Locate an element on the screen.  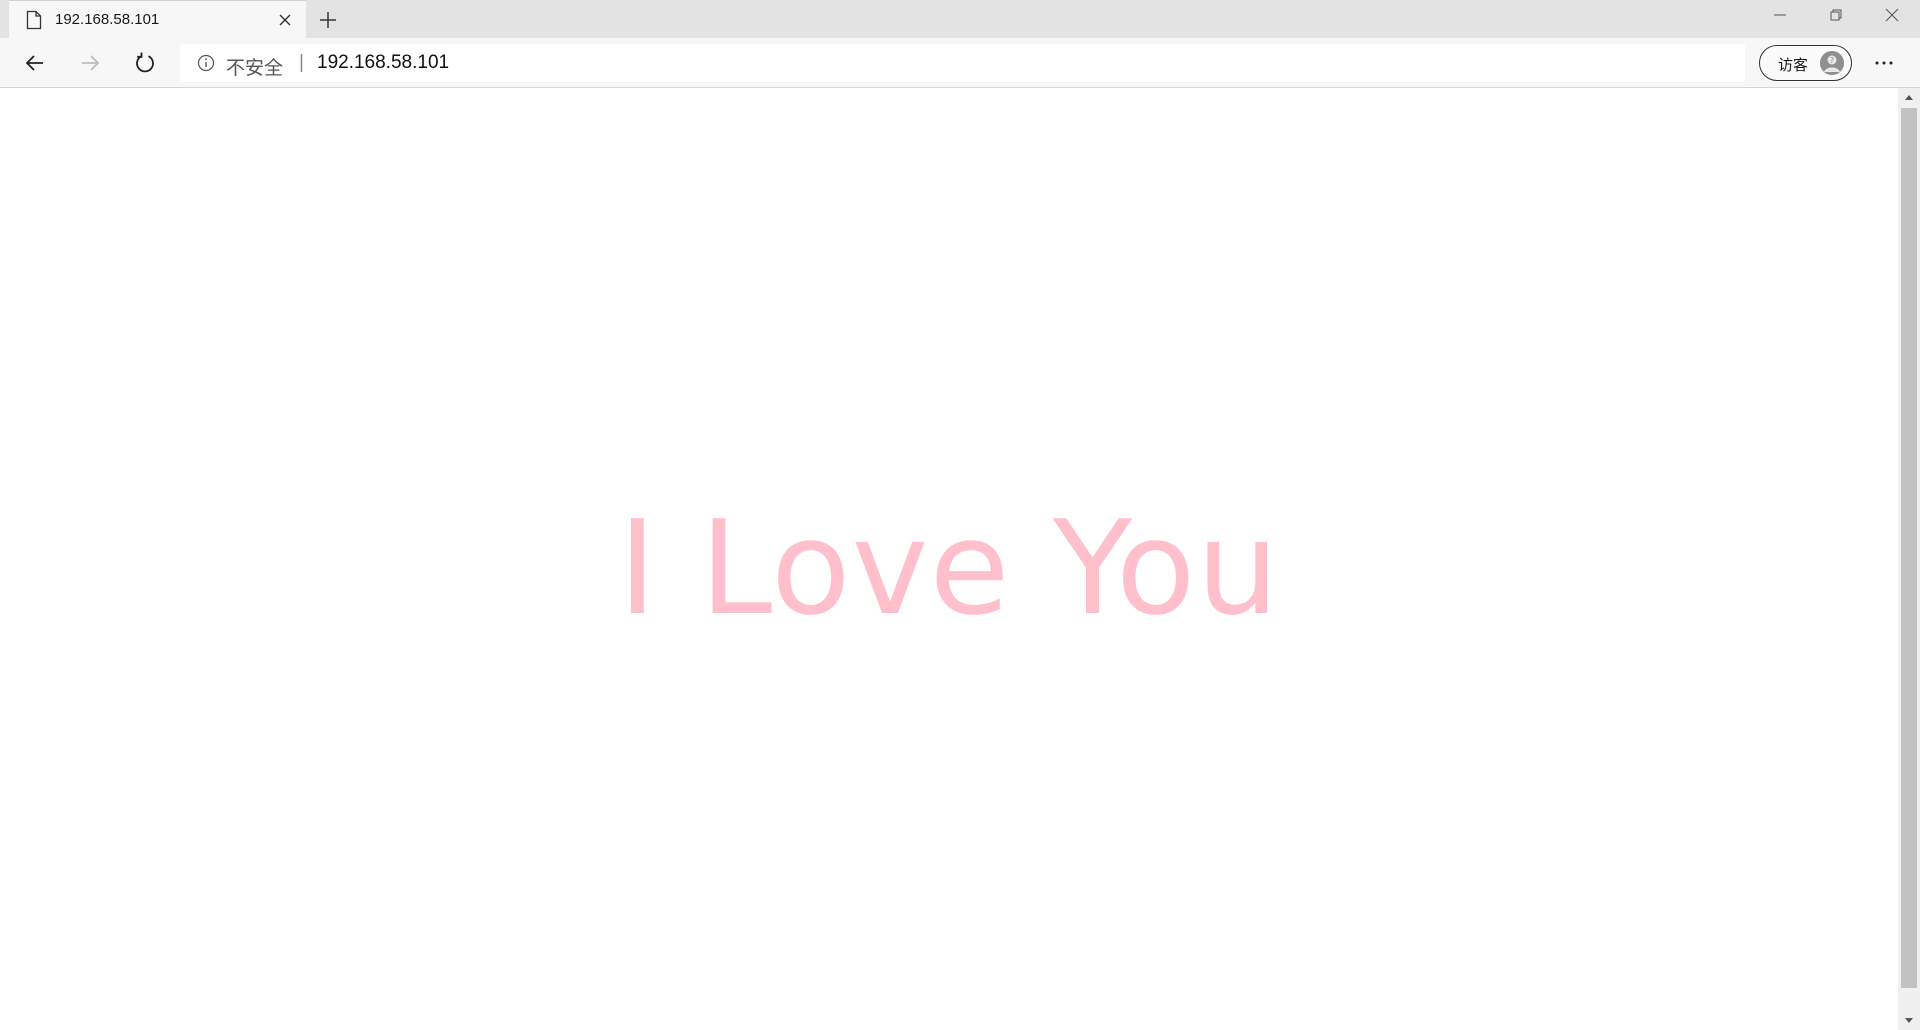
restore-button is located at coordinates (1836, 15).